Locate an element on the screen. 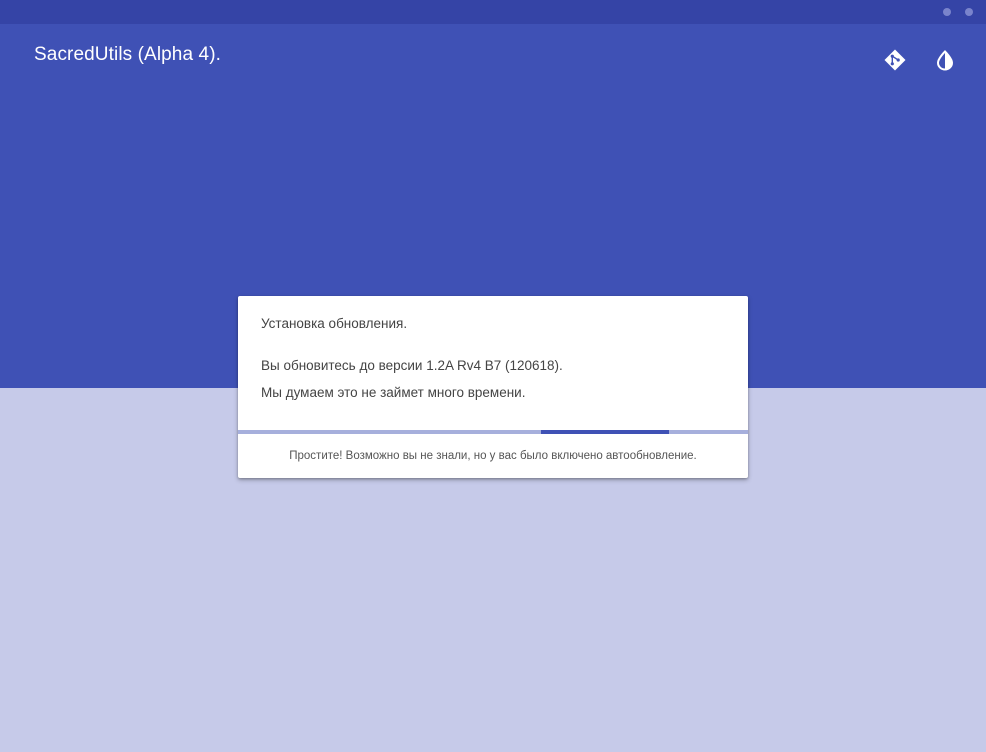  dialog-title: Установка обновления. is located at coordinates (334, 323).